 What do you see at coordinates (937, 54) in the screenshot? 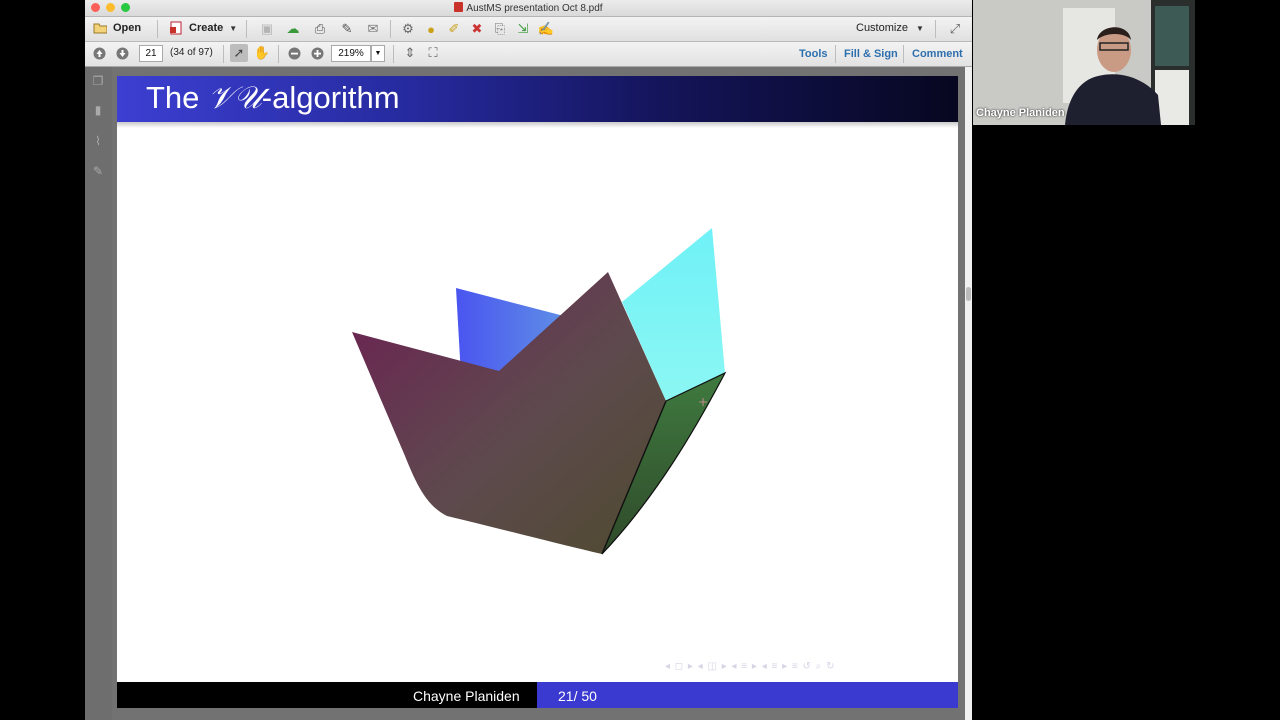
I see `comment-link: Comment` at bounding box center [937, 54].